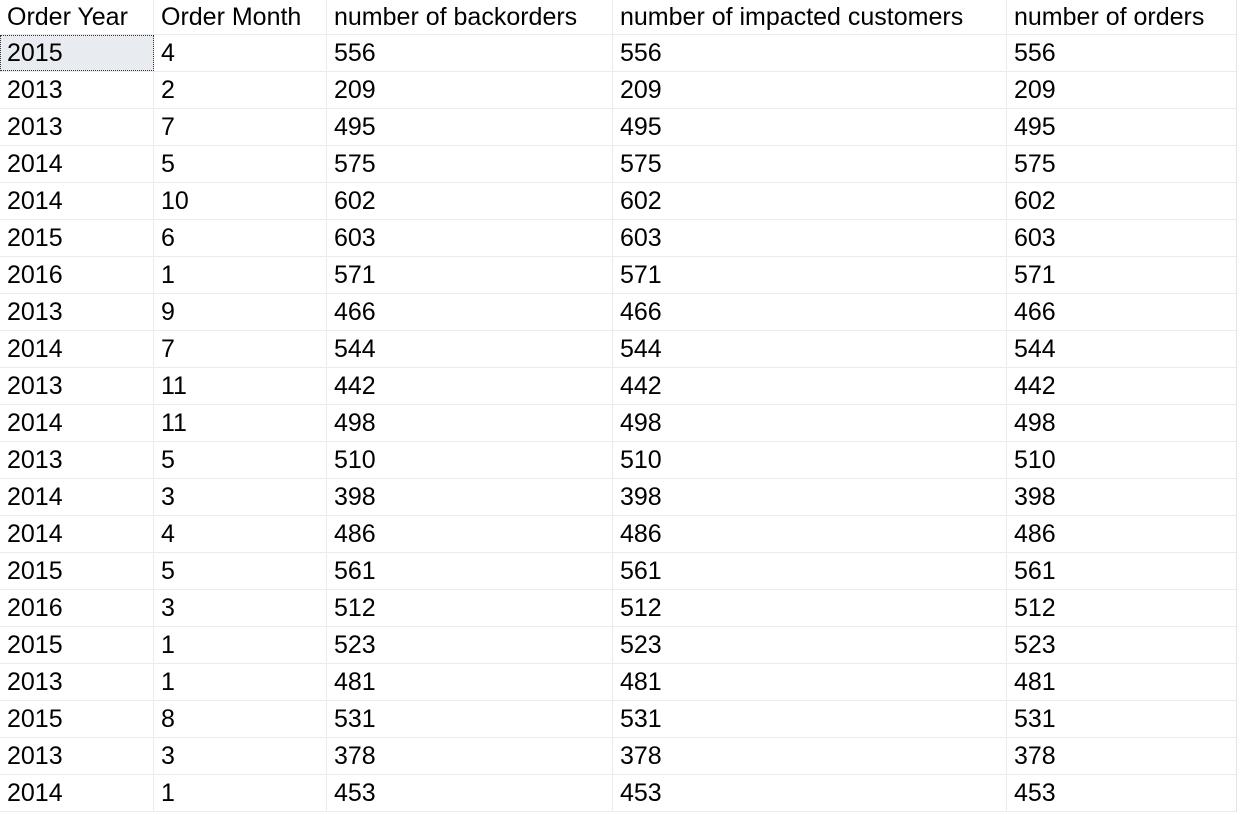 Image resolution: width=1241 pixels, height=815 pixels. Describe the element at coordinates (470, 534) in the screenshot. I see `cell-number-of-backorders: 486` at that location.